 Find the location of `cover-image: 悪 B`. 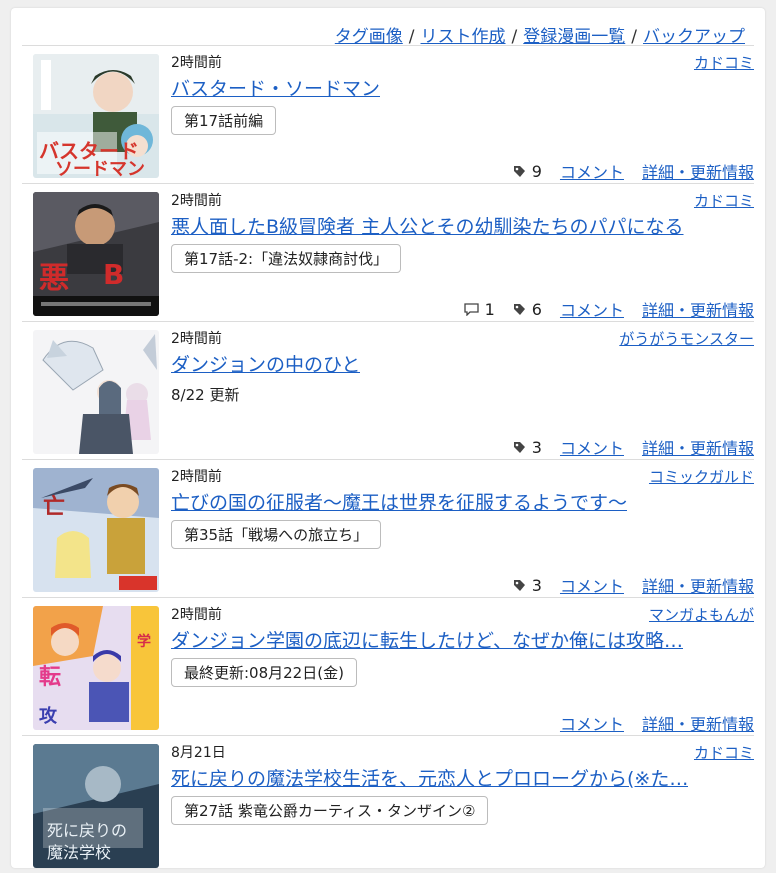

cover-image: 悪 B is located at coordinates (96, 254).